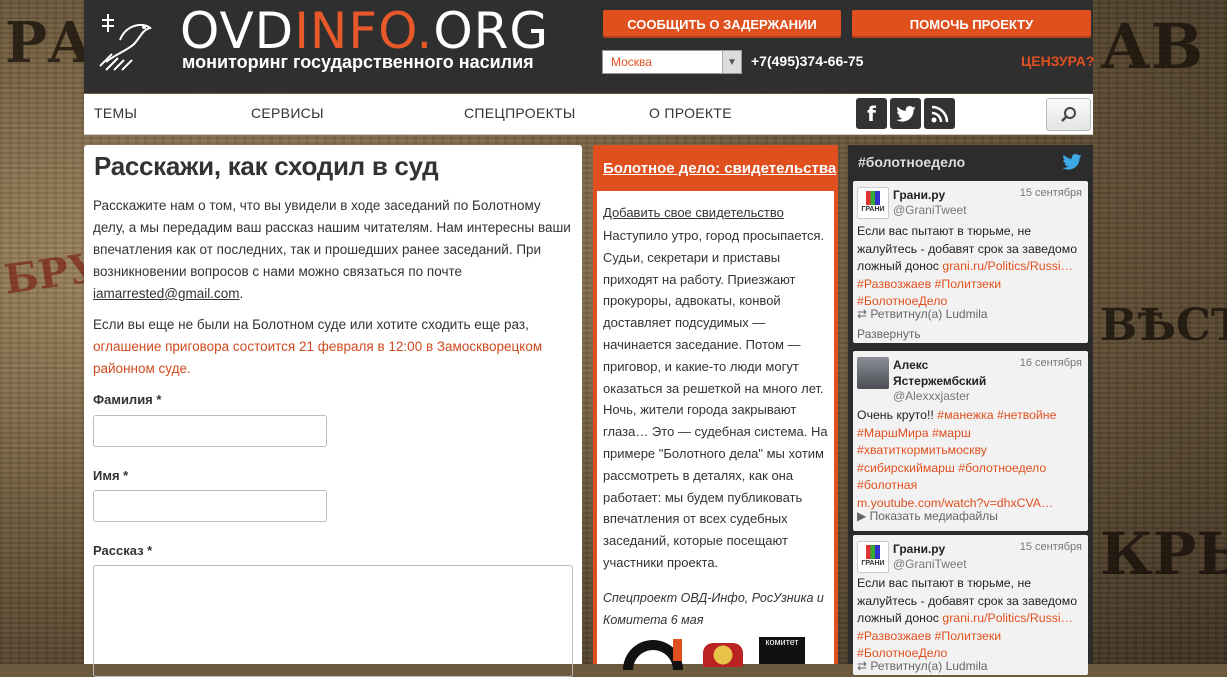  Describe the element at coordinates (690, 113) in the screenshot. I see `nav-item-about: О ПРОЕКТЕ` at that location.